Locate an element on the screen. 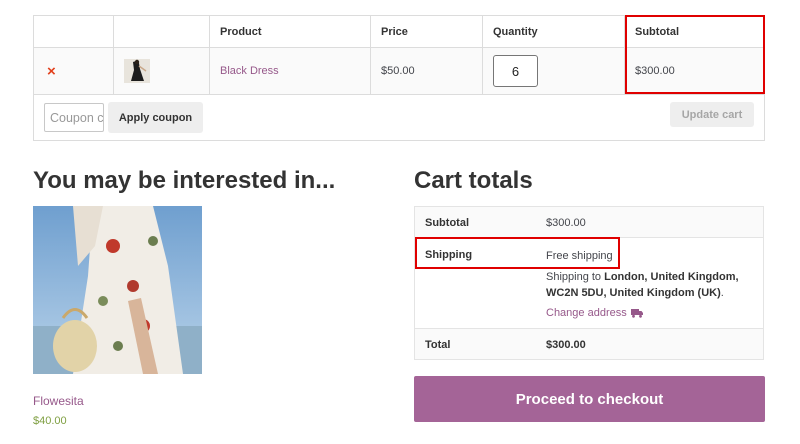 The height and width of the screenshot is (444, 800). subtotal-cell: $300.00 is located at coordinates (694, 71).